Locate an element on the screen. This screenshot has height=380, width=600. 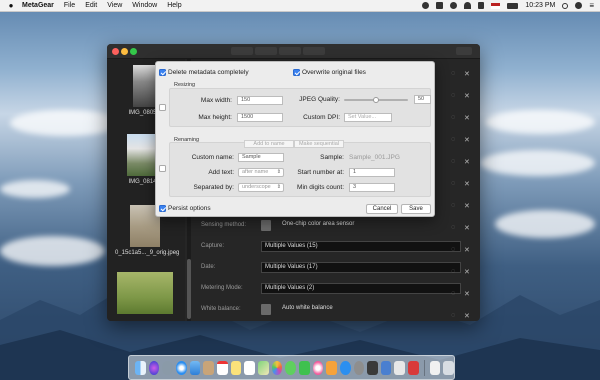
persist-options-checkbox is located at coordinates (162, 208).